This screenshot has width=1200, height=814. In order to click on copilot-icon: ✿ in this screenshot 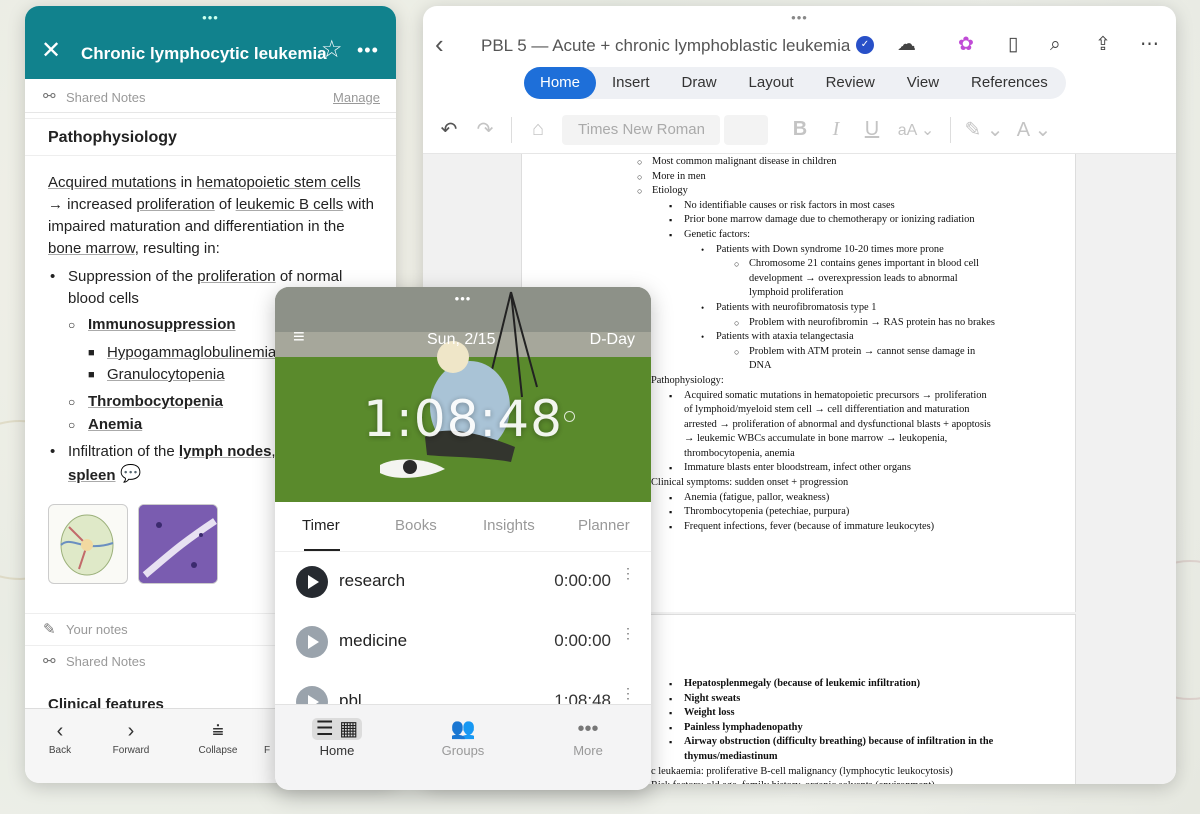, I will do `click(966, 45)`.